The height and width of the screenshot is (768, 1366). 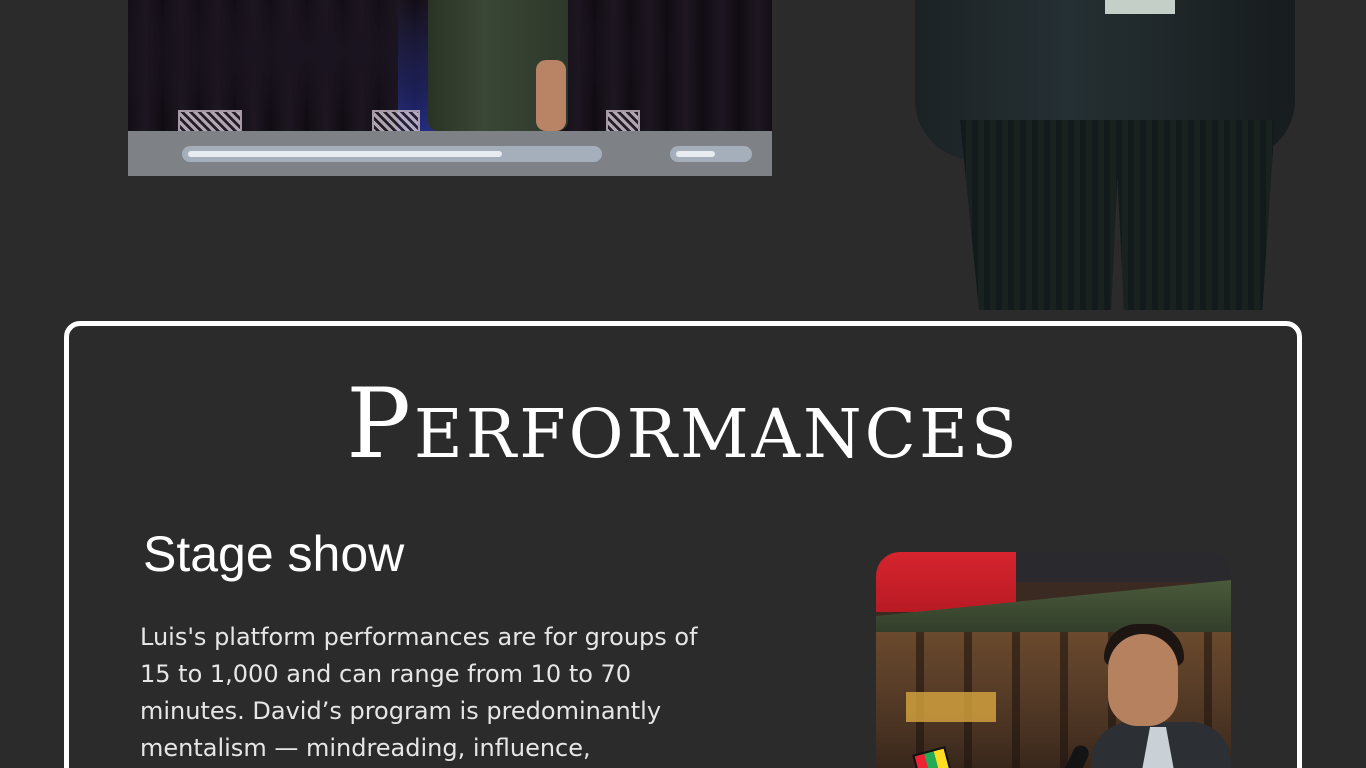 What do you see at coordinates (551, 95) in the screenshot?
I see `performer-arm` at bounding box center [551, 95].